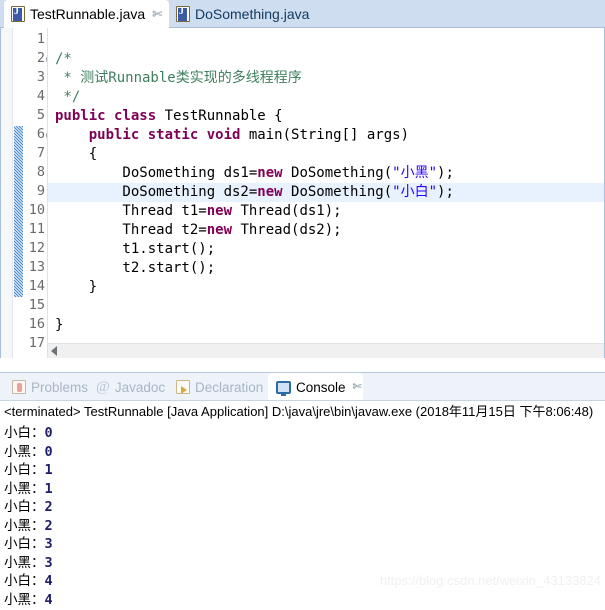 The width and height of the screenshot is (605, 610). What do you see at coordinates (252, 14) in the screenshot?
I see `editor-tab-label: DoSomething.java` at bounding box center [252, 14].